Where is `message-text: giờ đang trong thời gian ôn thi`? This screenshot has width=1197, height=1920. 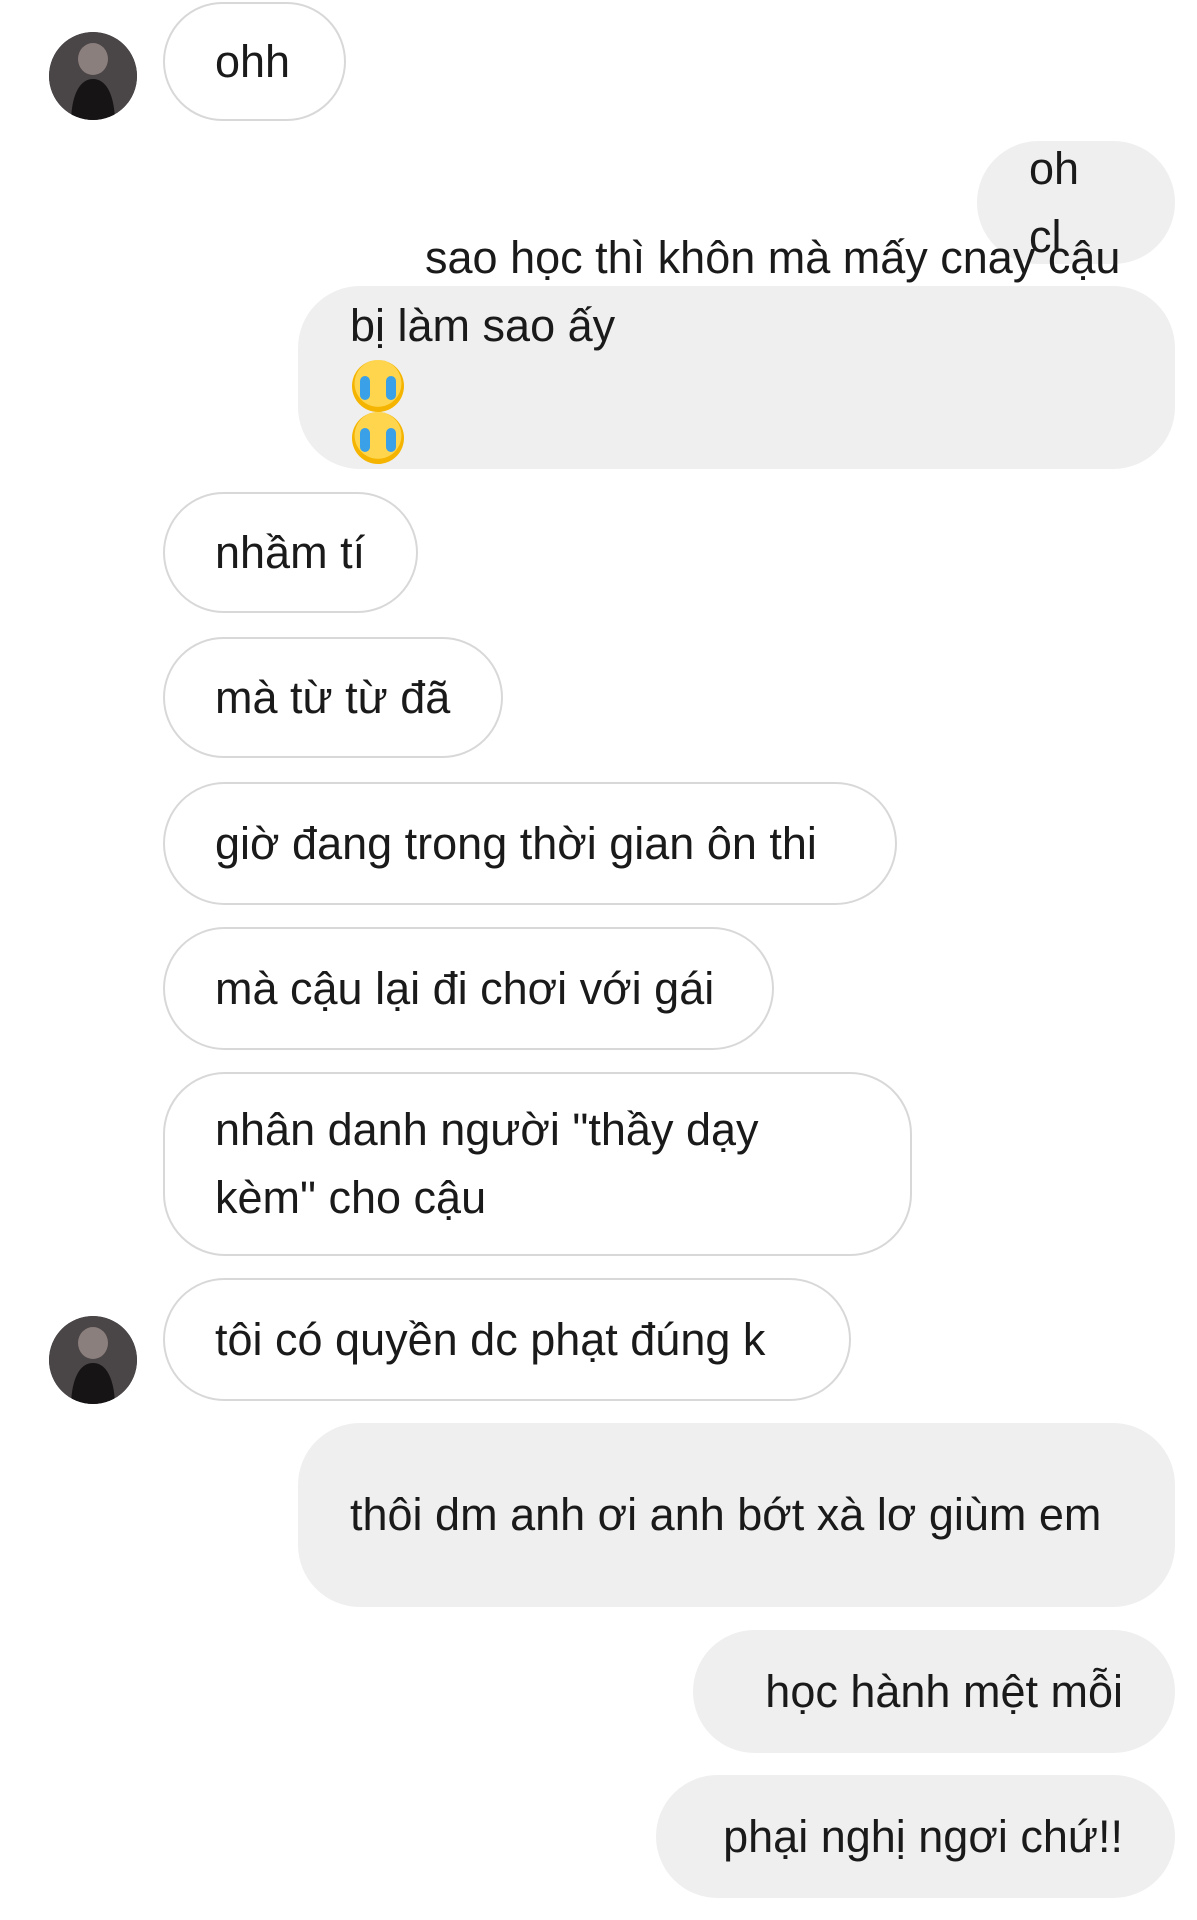
message-text: giờ đang trong thời gian ôn thi is located at coordinates (516, 843).